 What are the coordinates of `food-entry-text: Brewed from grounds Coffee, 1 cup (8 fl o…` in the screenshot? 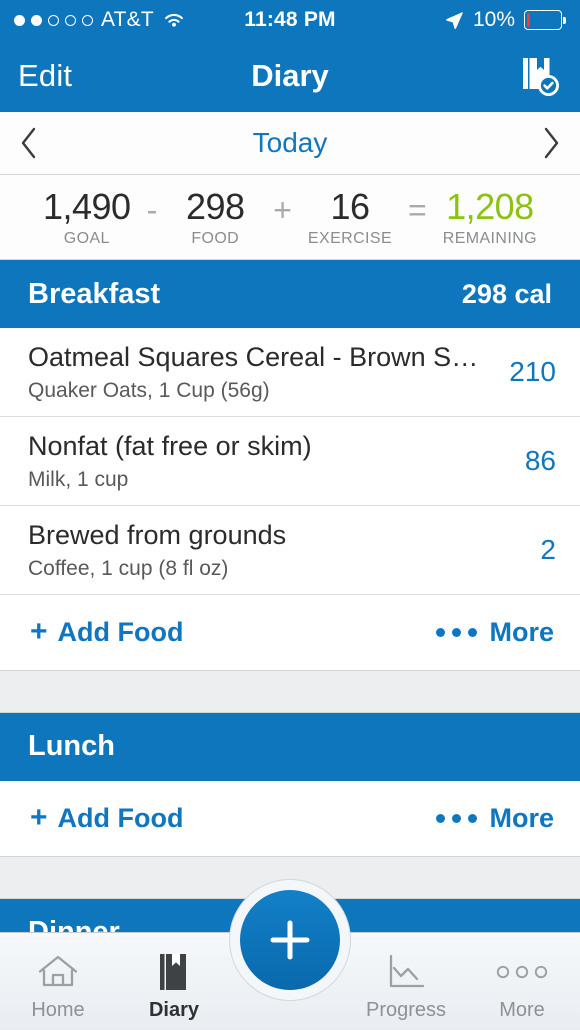 It's located at (275, 550).